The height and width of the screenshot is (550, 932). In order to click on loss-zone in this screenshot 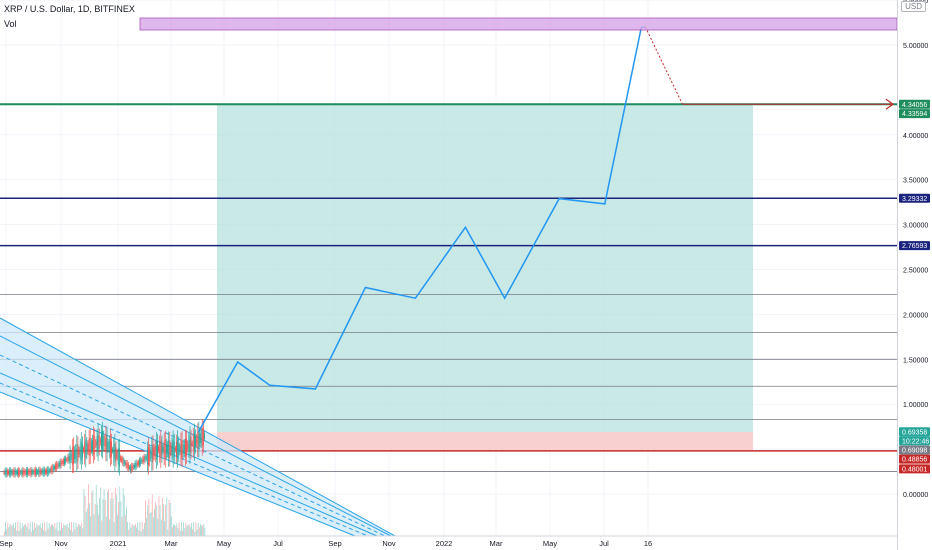, I will do `click(485, 441)`.